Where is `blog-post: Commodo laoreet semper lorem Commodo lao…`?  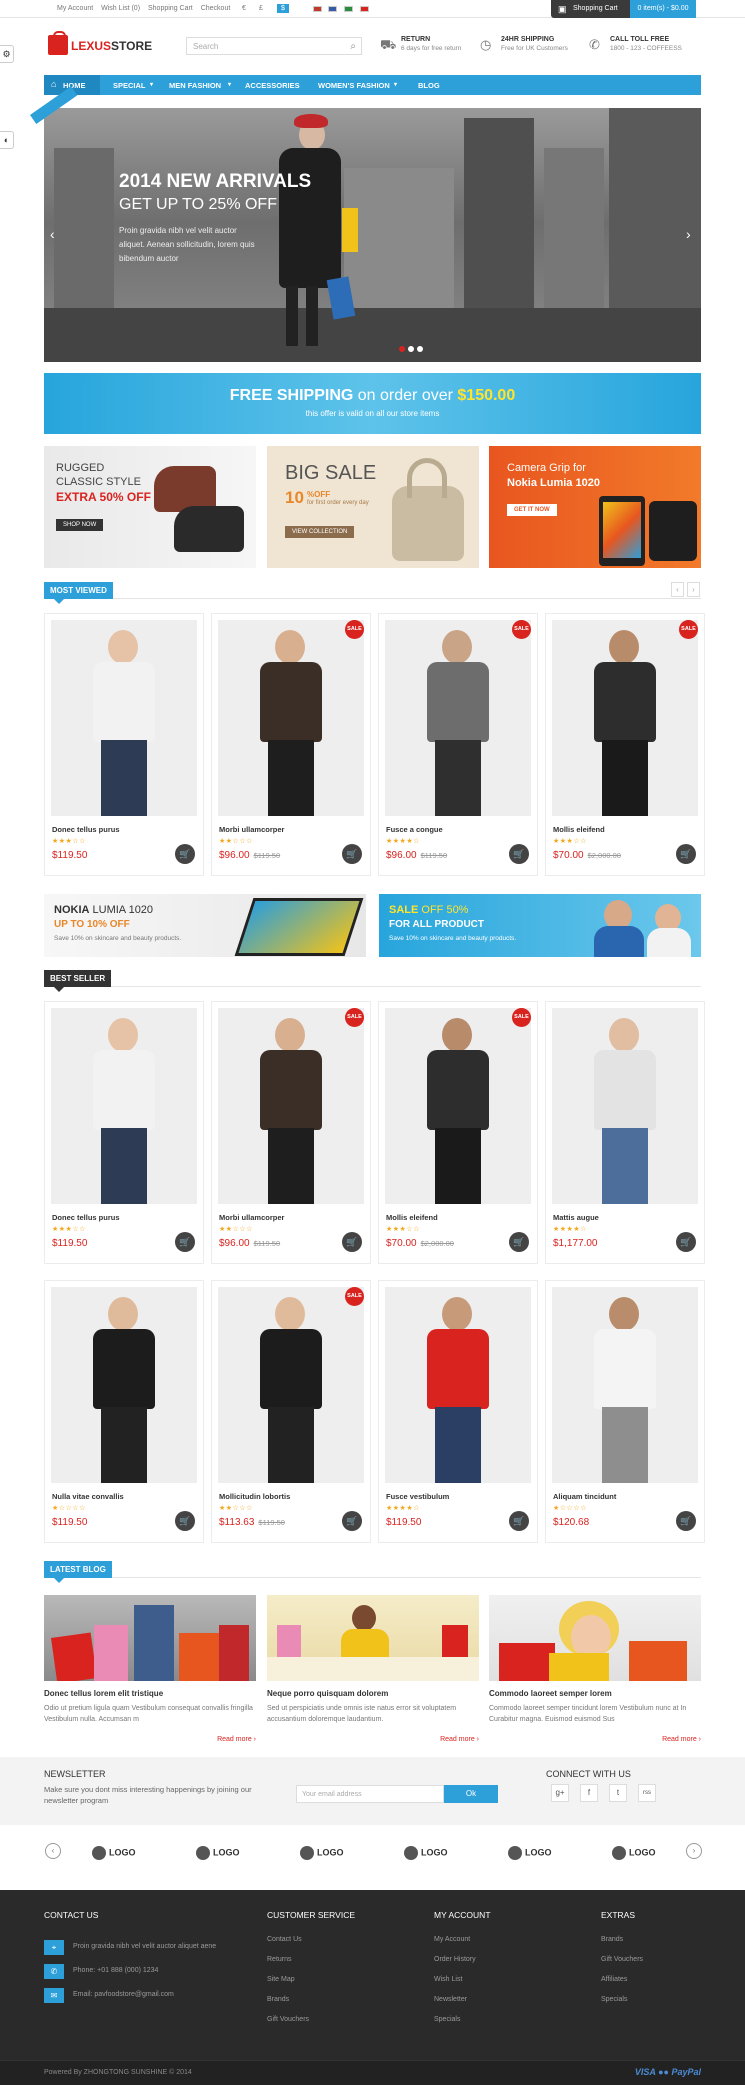 blog-post: Commodo laoreet semper lorem Commodo lao… is located at coordinates (595, 1670).